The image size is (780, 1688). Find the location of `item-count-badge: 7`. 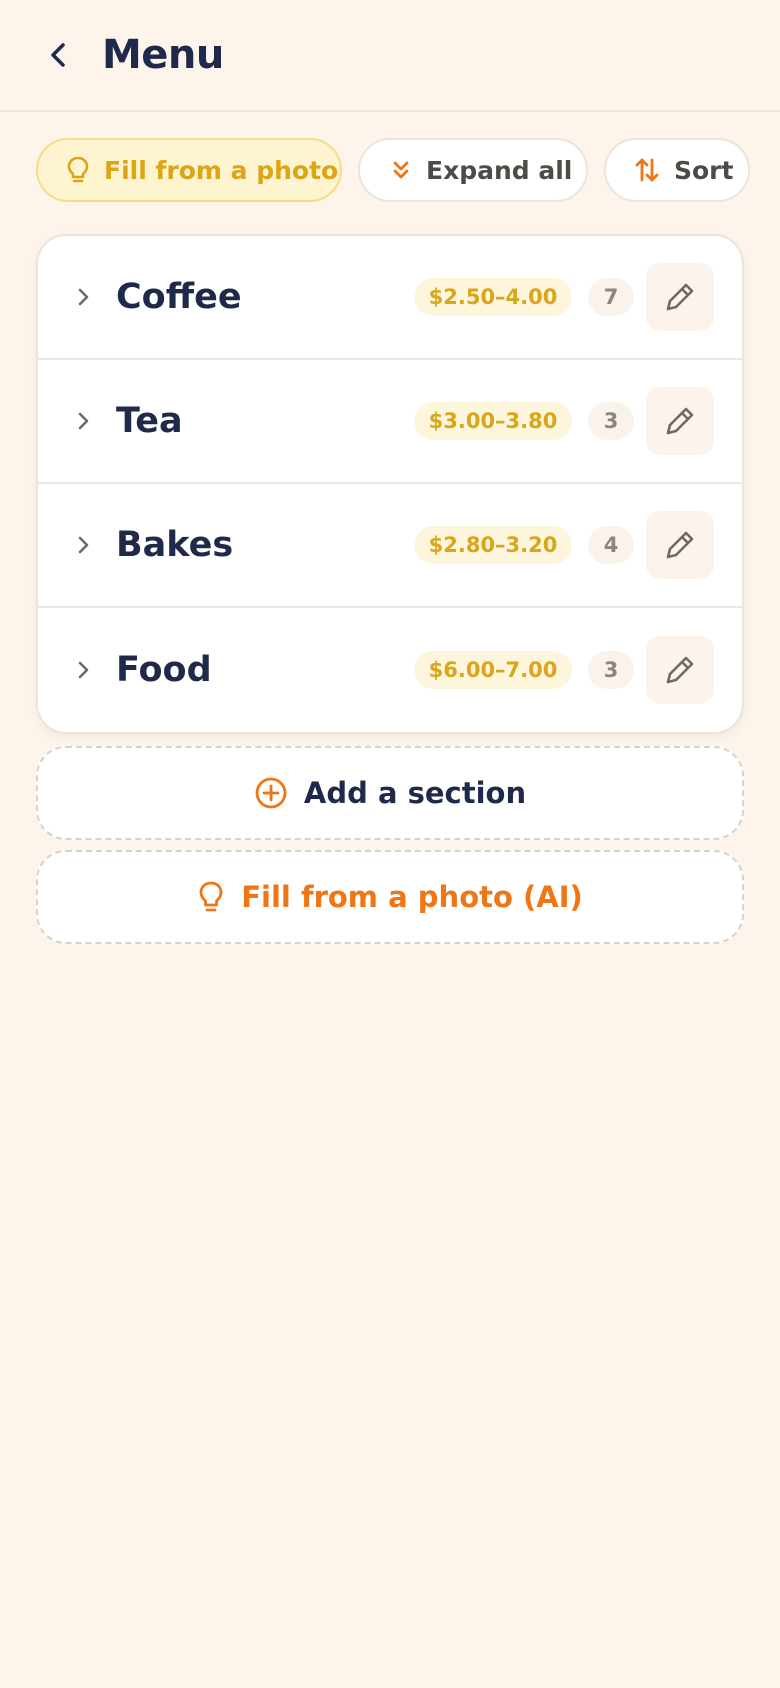

item-count-badge: 7 is located at coordinates (611, 297).